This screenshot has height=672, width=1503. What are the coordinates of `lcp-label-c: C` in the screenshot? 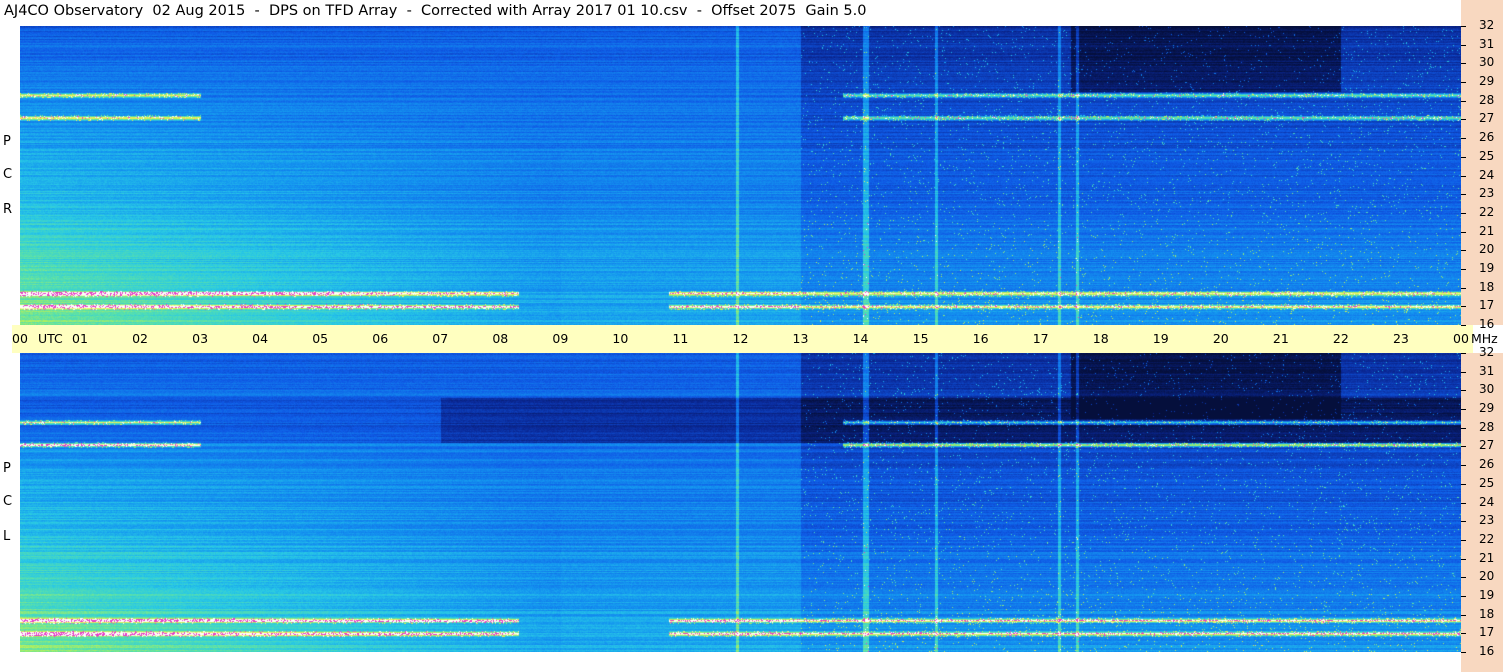 It's located at (8, 501).